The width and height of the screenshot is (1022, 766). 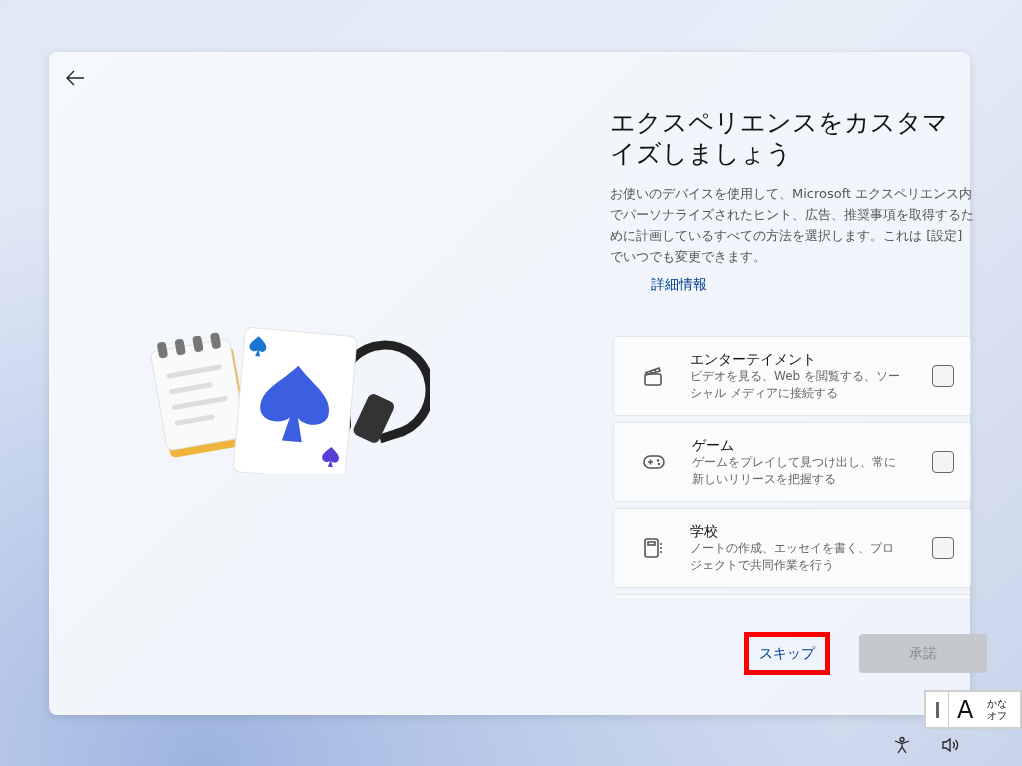 I want to click on option-card: 学校 ノートの作成、エッセイを書く、プロジェクトで共同作業を行う, so click(x=792, y=548).